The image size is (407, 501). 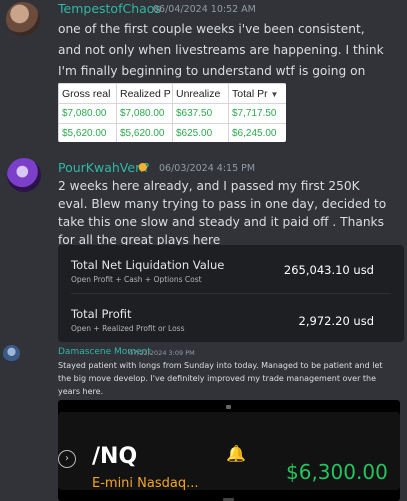 What do you see at coordinates (200, 93) in the screenshot?
I see `column-header: Unrealize` at bounding box center [200, 93].